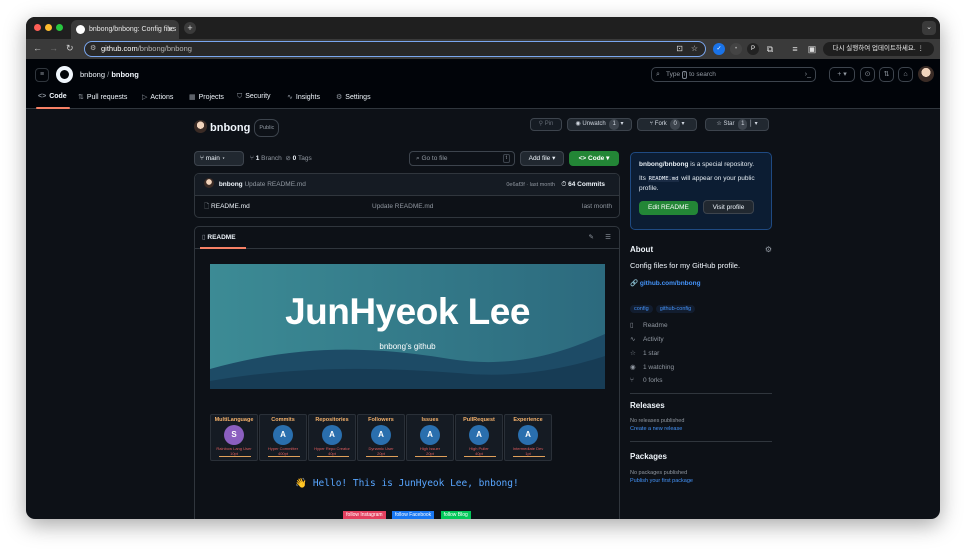  Describe the element at coordinates (364, 515) in the screenshot. I see `instagram-badge: follow Instagram` at that location.